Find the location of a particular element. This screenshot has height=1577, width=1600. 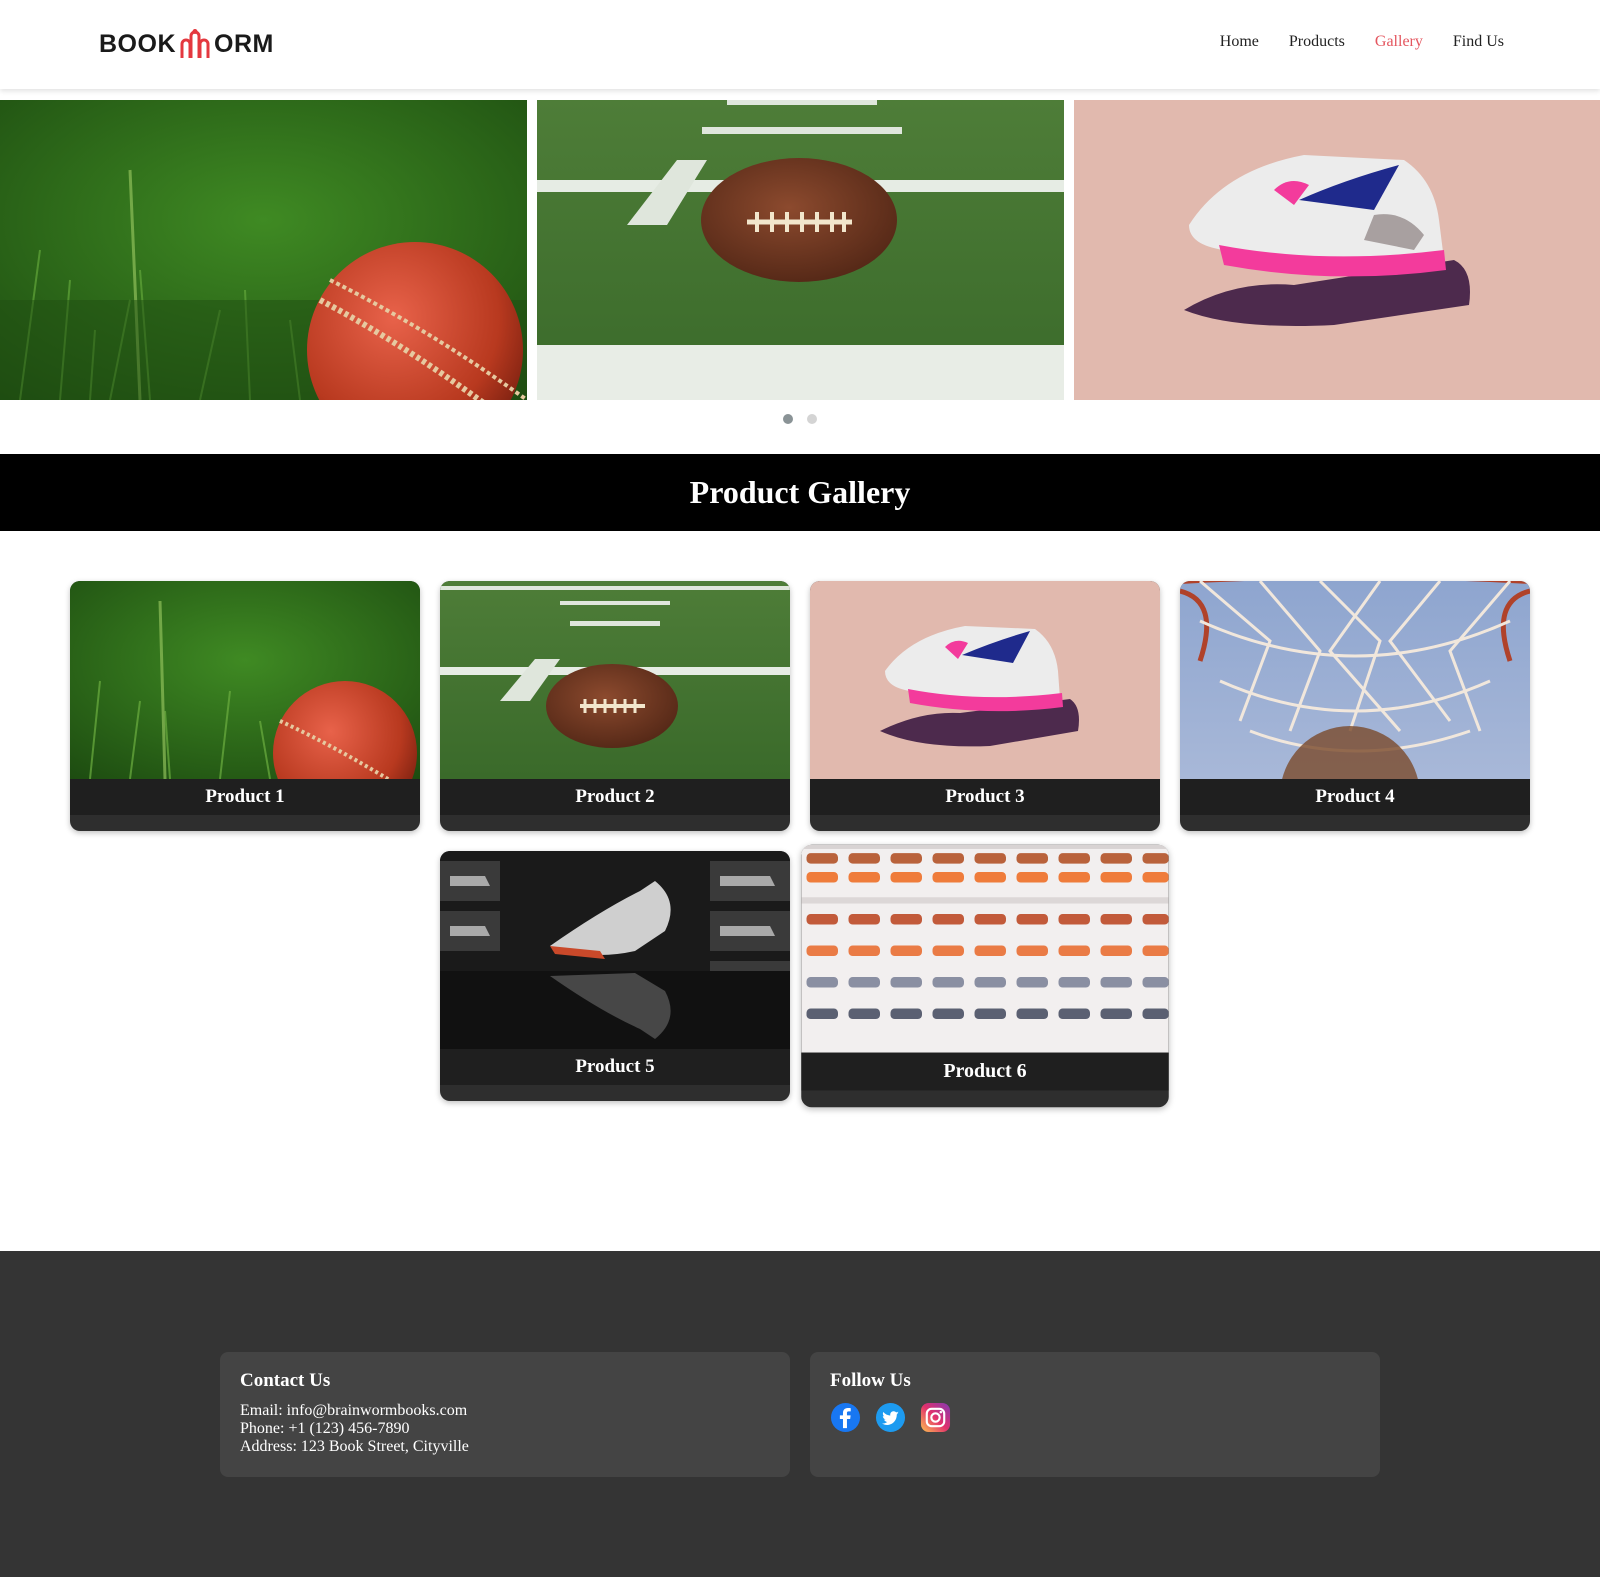

nav-find-us: Find Us is located at coordinates (1478, 42).